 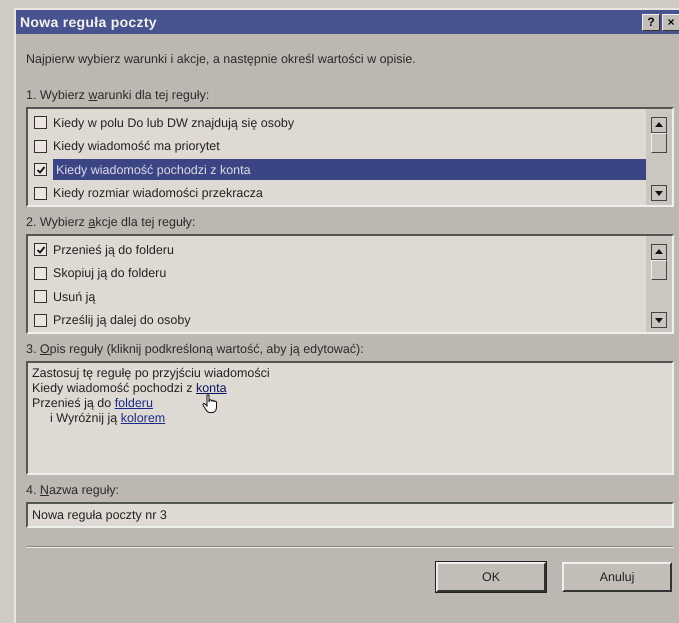 What do you see at coordinates (221, 59) in the screenshot?
I see `instruction-text: Najpierw wybierz warunki i akcje, a następnie określ wartości w opisie.` at bounding box center [221, 59].